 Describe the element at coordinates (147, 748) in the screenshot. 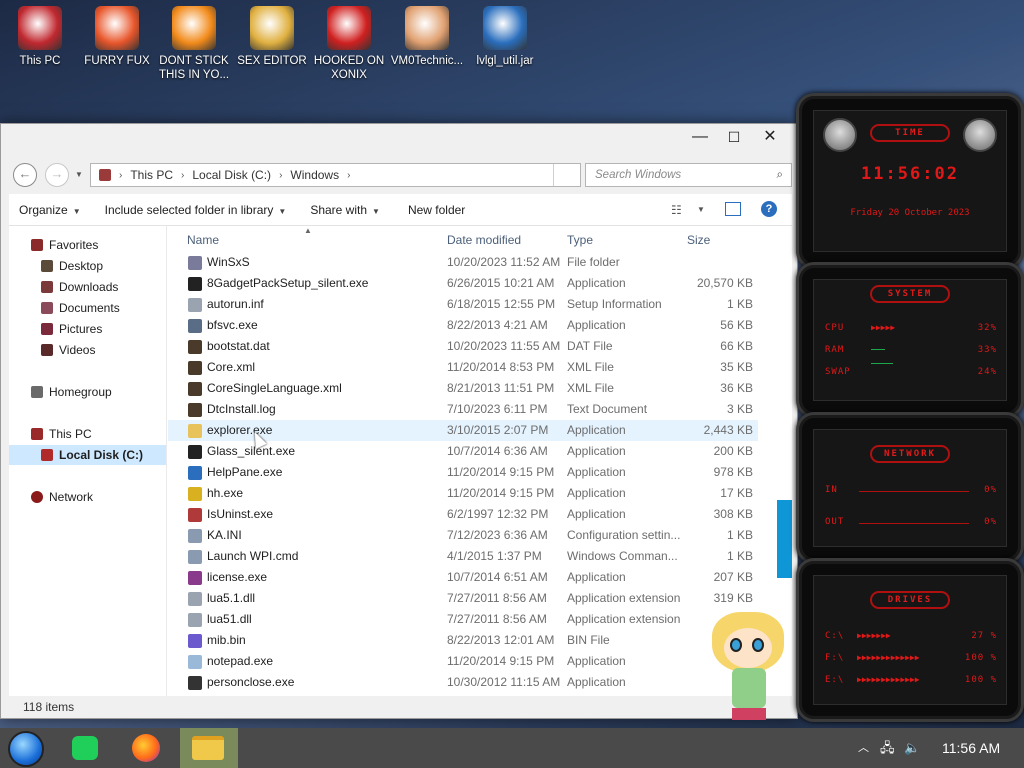

I see `taskbar-firefox` at that location.